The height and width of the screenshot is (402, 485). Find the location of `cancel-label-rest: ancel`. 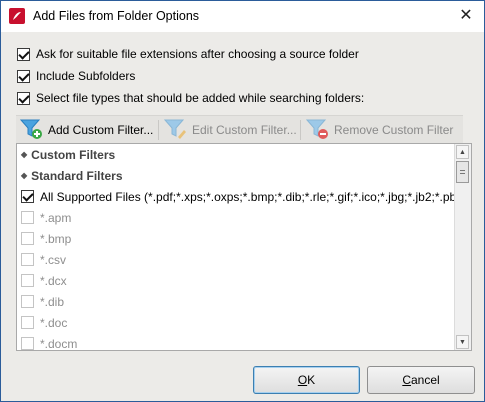

cancel-label-rest: ancel is located at coordinates (425, 380).